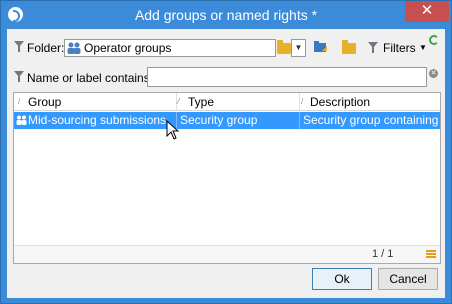 This screenshot has height=304, width=452. I want to click on cell-description: Security group containing rig., so click(371, 120).